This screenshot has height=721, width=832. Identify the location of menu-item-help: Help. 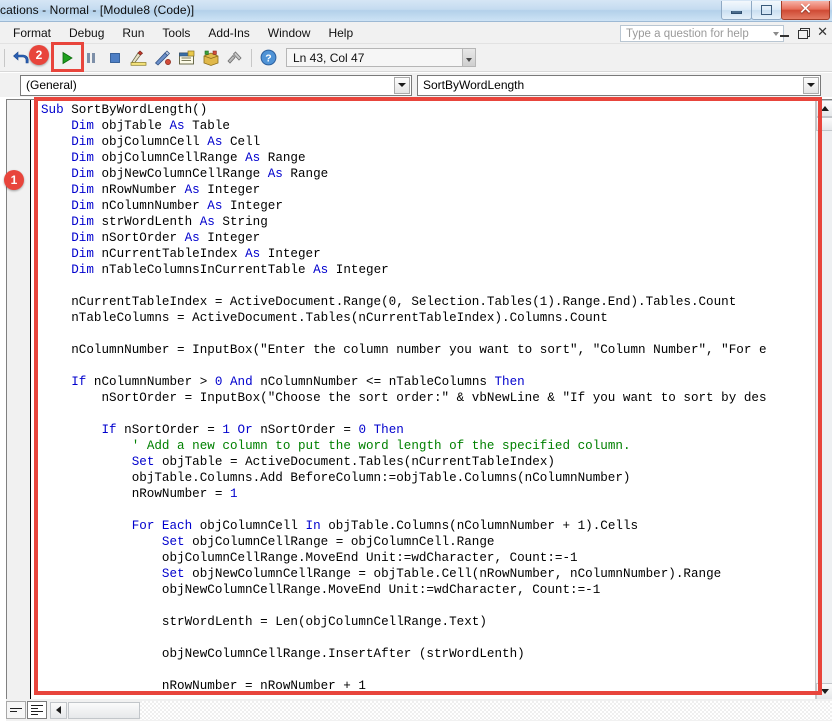
(340, 33).